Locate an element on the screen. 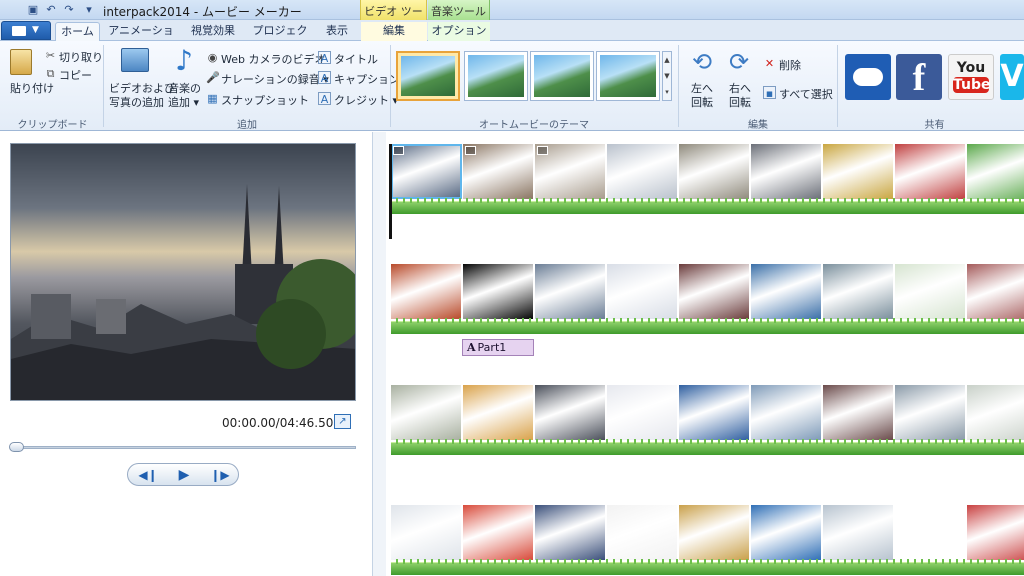 Image resolution: width=1024 pixels, height=576 pixels. next-frame-icon: ❙▶ is located at coordinates (220, 475).